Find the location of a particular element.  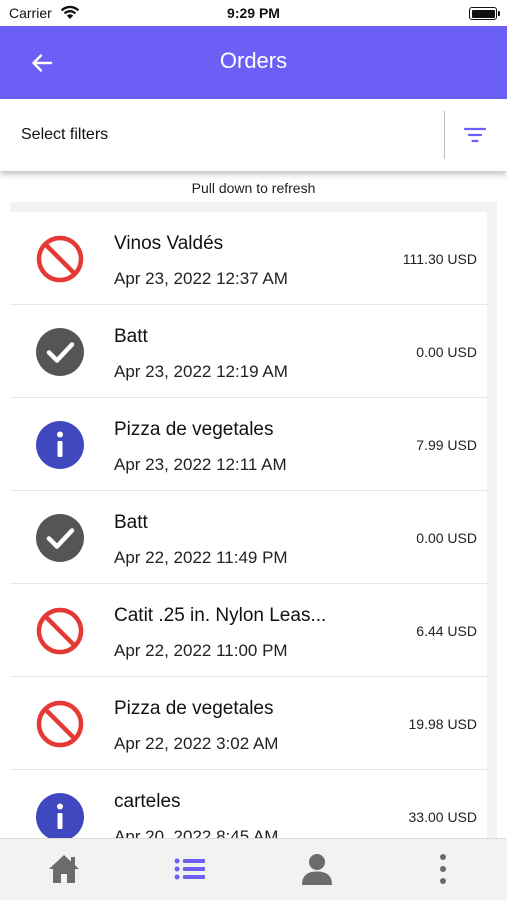

status-time: 9:29 PM is located at coordinates (253, 13).